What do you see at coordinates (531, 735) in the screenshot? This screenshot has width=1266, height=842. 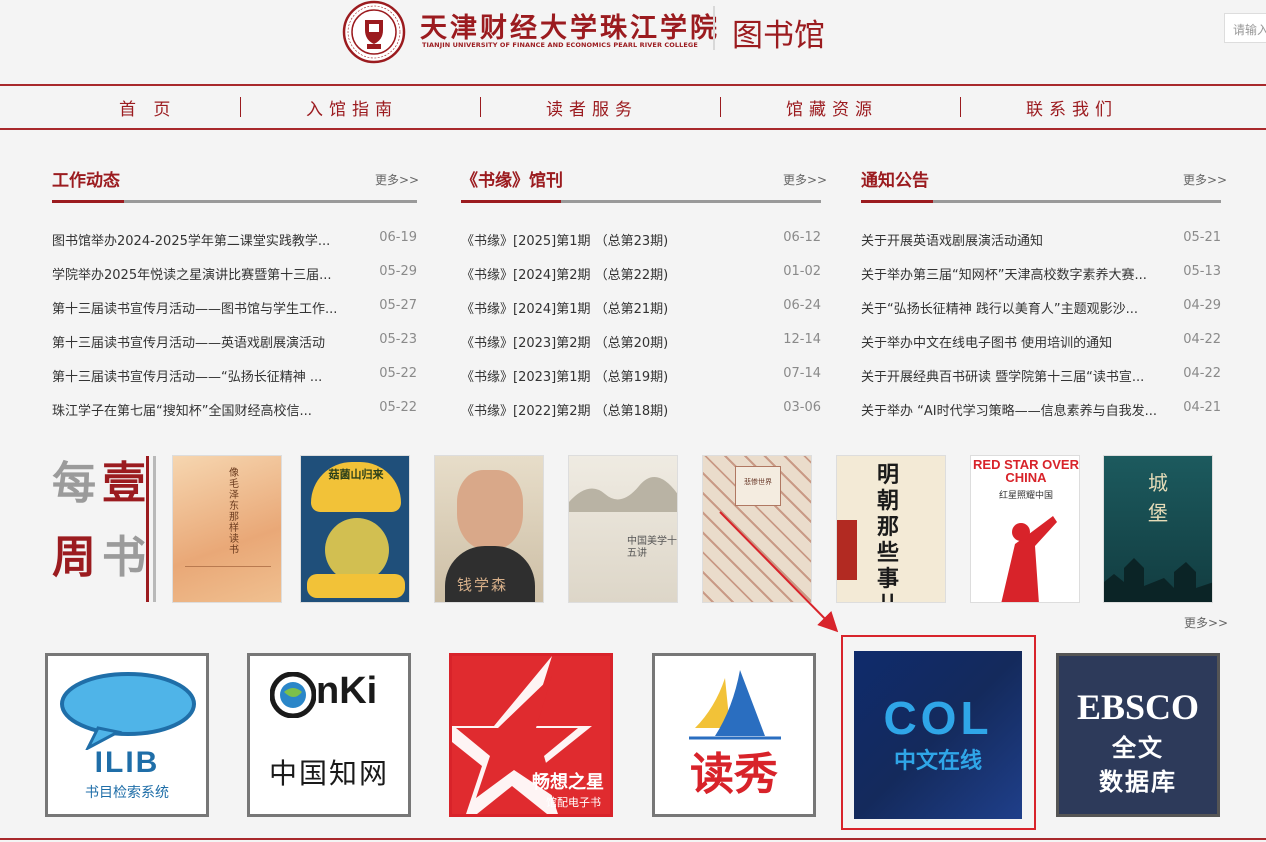 I see `database-changxiang: 畅想之星 馆配电子书` at bounding box center [531, 735].